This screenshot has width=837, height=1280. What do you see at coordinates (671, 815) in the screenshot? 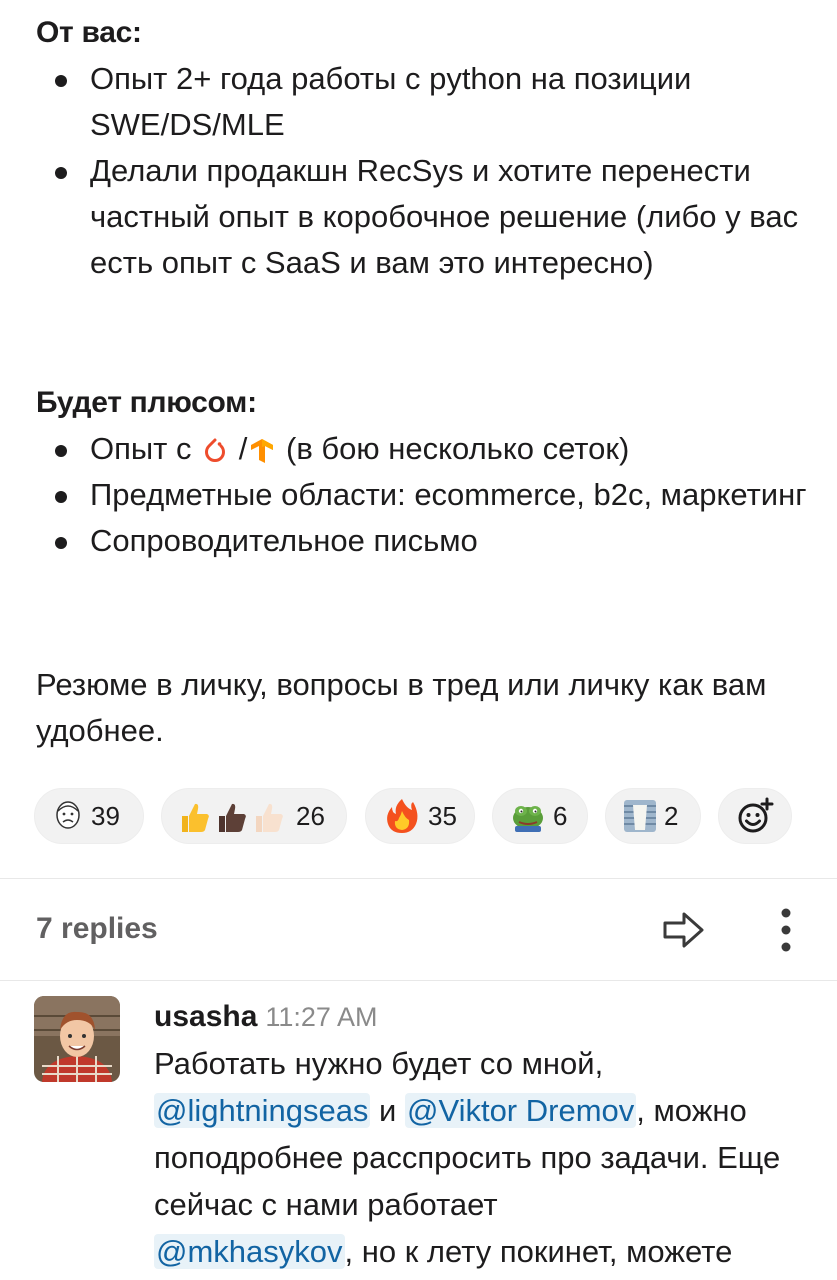
I see `reaction-count: 2` at bounding box center [671, 815].